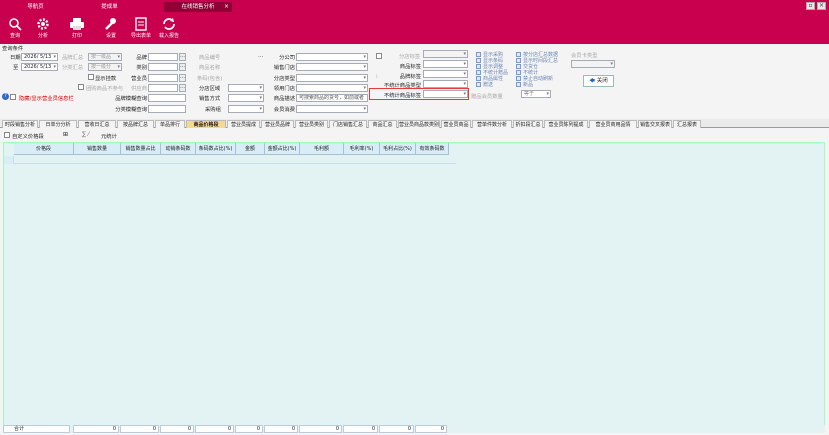 The height and width of the screenshot is (435, 829). I want to click on tab-navigation: 导航页, so click(35, 7).